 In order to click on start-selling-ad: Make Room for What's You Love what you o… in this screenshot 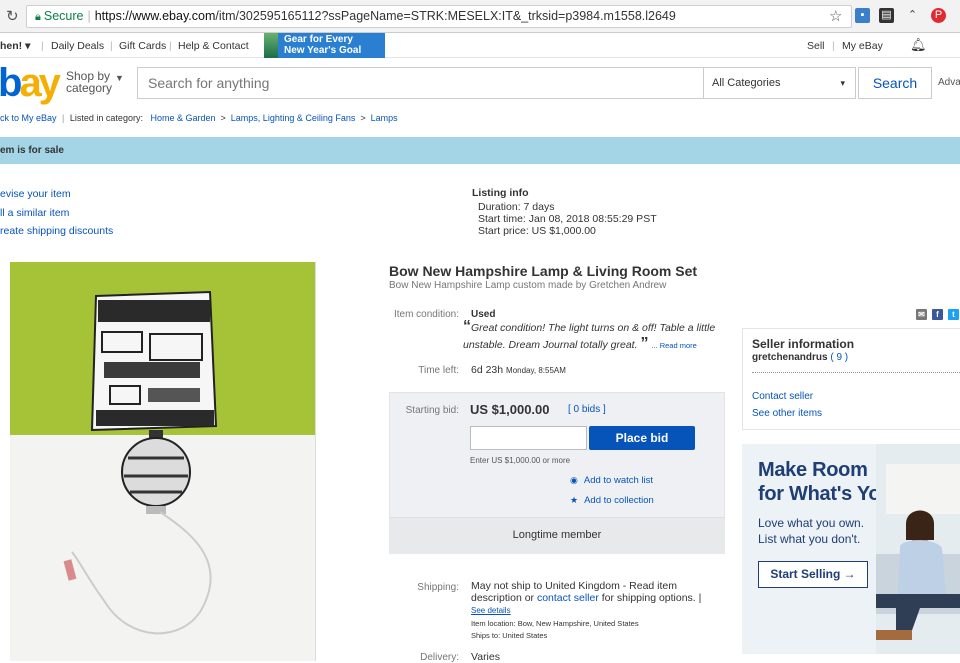, I will do `click(851, 549)`.